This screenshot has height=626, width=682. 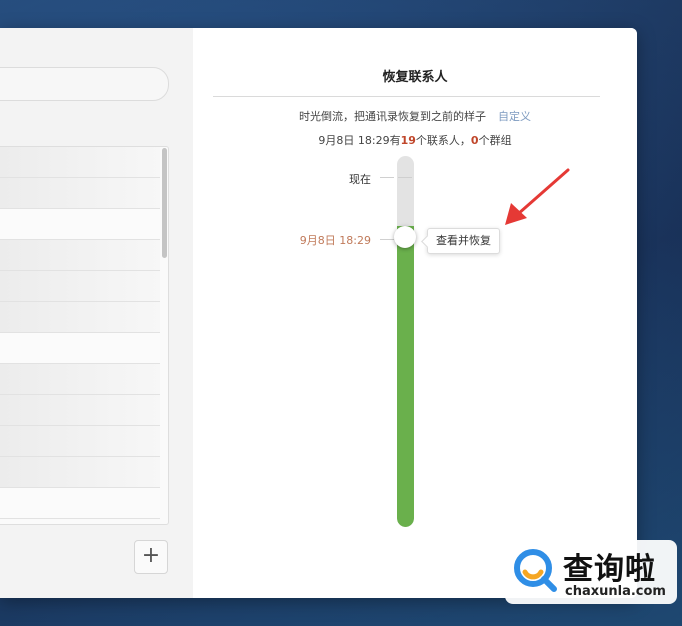 I want to click on magnifier-logo-icon, so click(x=535, y=570).